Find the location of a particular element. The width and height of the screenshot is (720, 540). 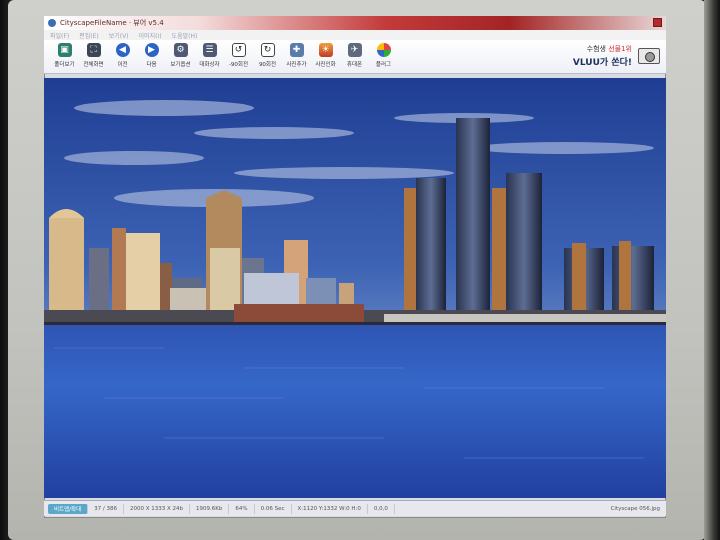

toolbar-button-print-photo: ☀ 사진인화 is located at coordinates (325, 56).